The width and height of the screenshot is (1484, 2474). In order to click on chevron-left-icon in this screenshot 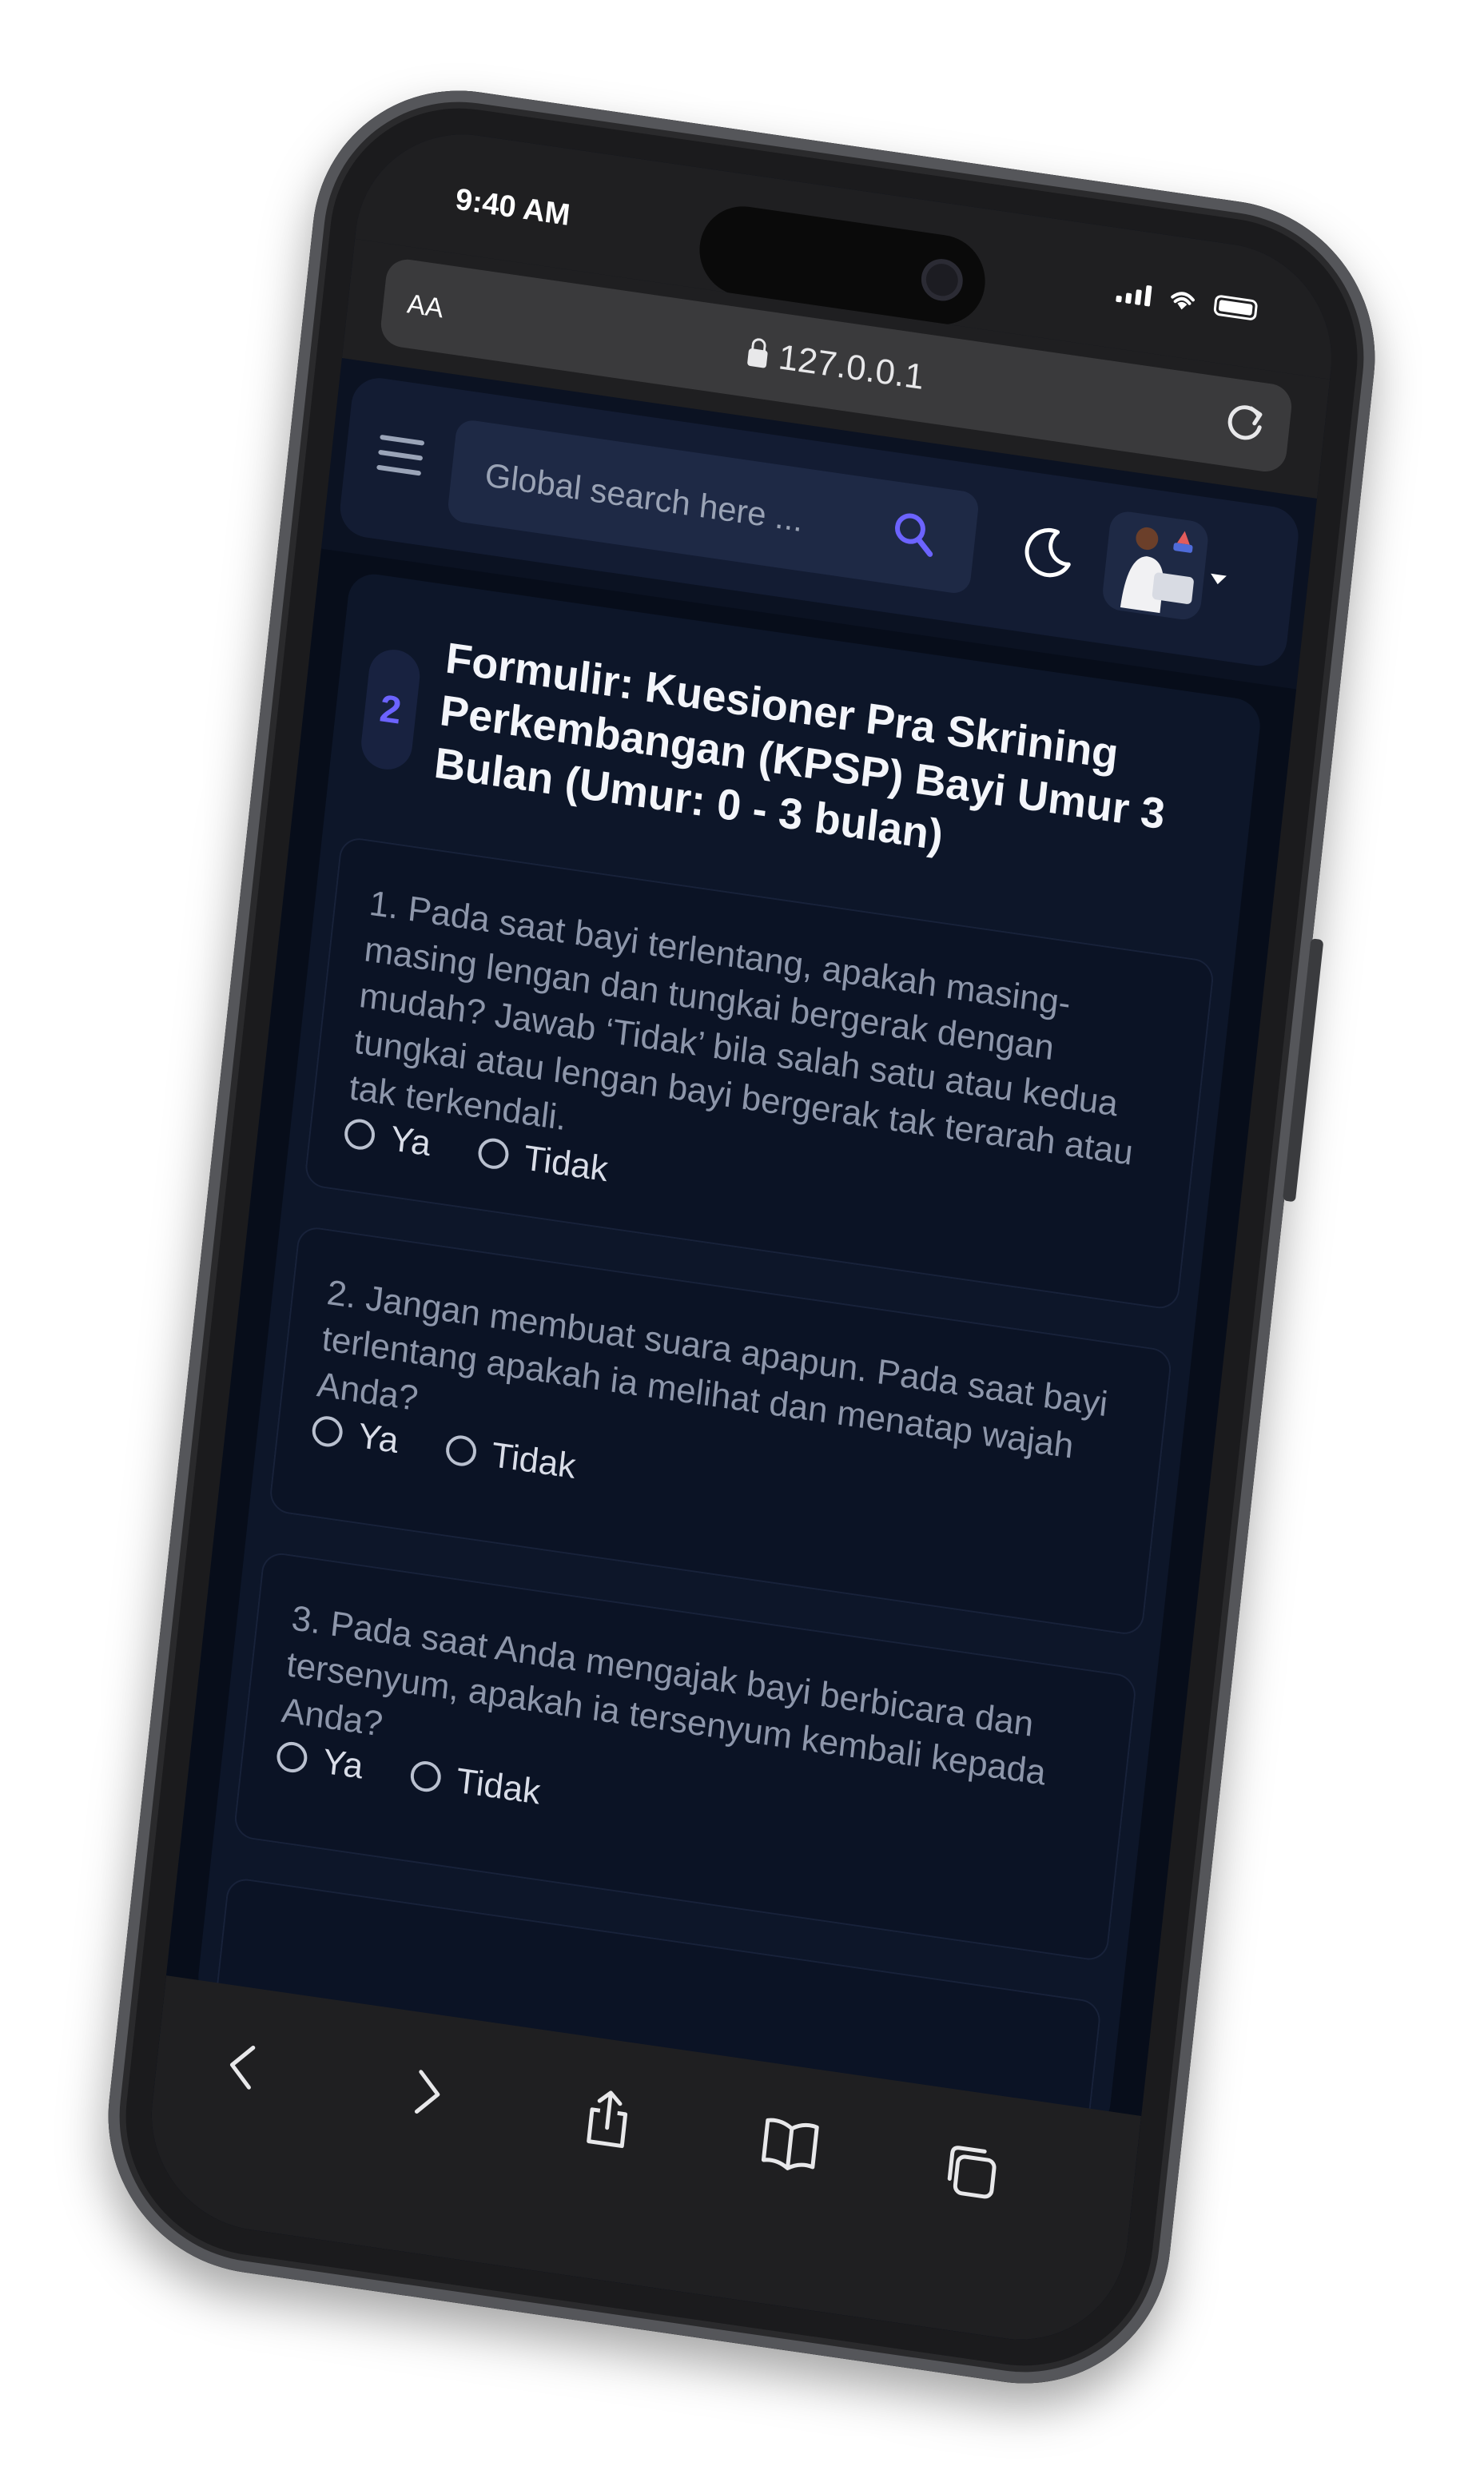, I will do `click(244, 2066)`.